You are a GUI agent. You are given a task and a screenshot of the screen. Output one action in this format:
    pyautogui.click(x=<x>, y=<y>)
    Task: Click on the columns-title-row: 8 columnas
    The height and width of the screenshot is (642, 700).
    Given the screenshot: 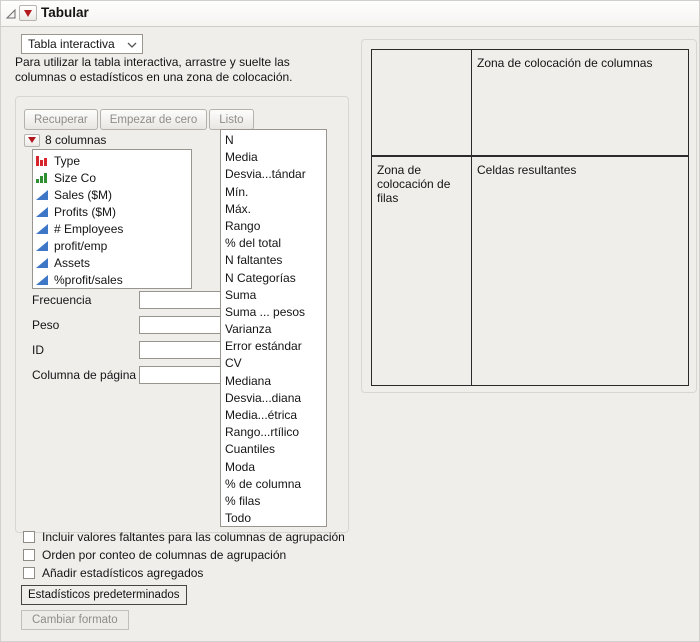 What is the action you would take?
    pyautogui.click(x=65, y=140)
    